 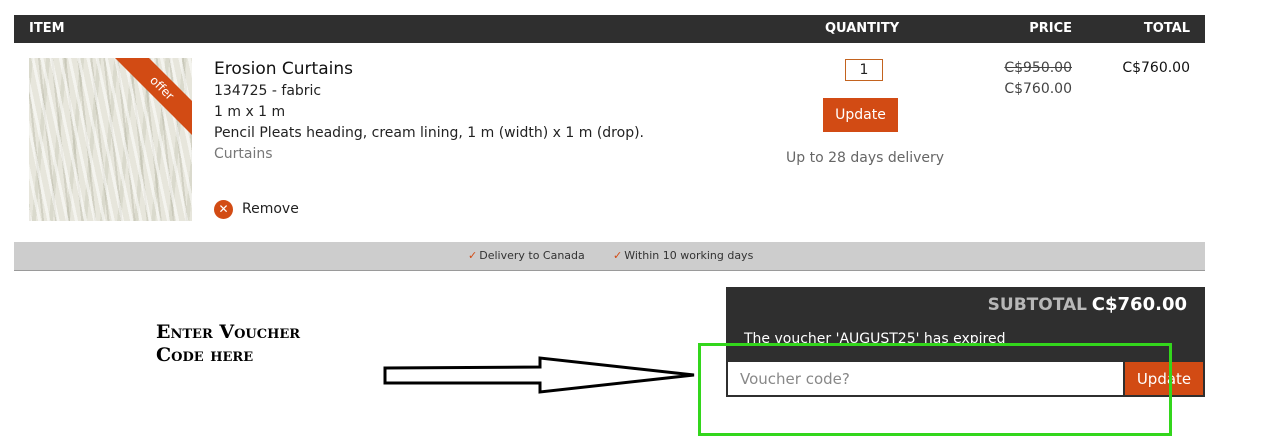 I want to click on annotation-line-1: Enter Voucher, so click(x=228, y=332).